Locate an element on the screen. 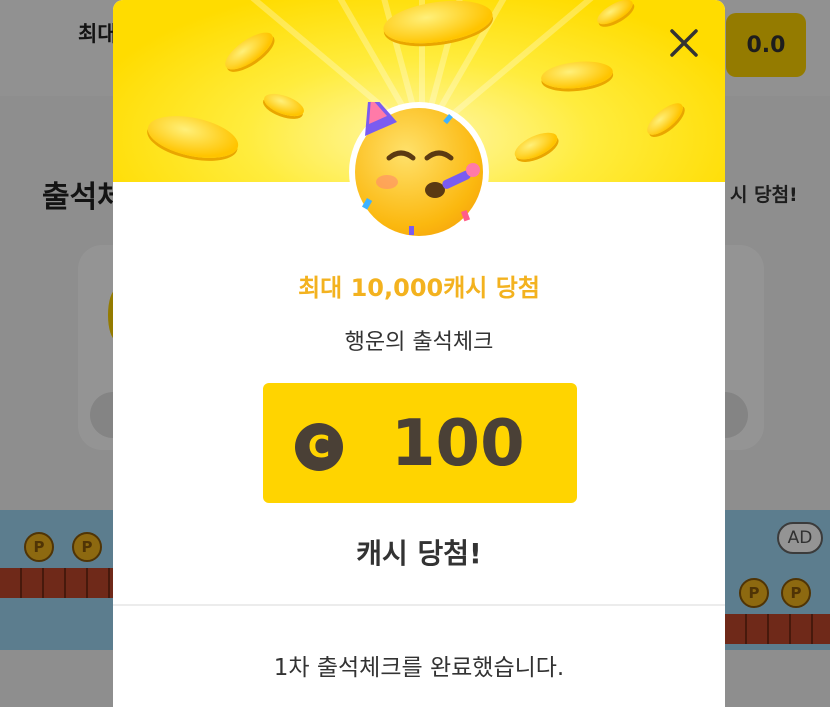 Image resolution: width=830 pixels, height=707 pixels. party-face-icon is located at coordinates (421, 168).